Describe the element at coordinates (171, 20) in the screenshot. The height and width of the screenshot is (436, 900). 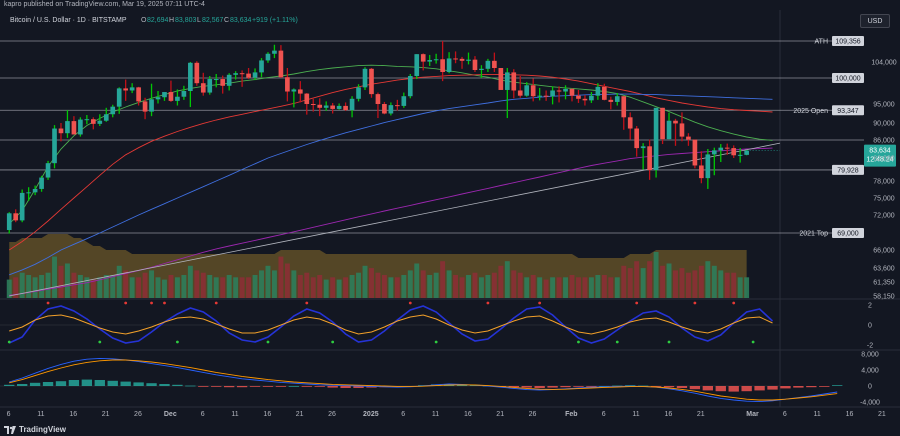
I see `high-prefix: H` at that location.